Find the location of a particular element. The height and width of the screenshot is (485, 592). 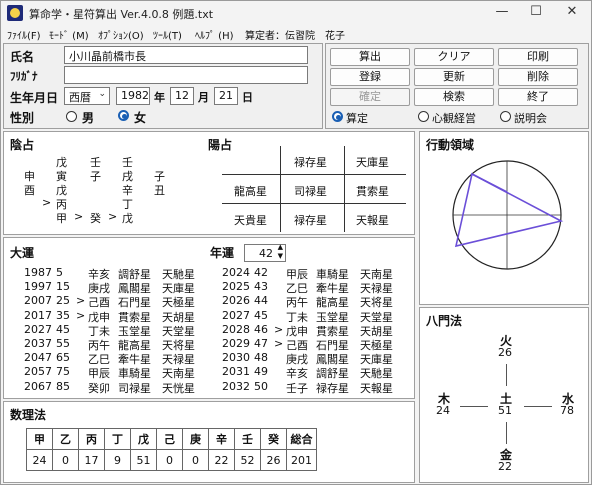

mode-calc-label: 算定 is located at coordinates (357, 118).